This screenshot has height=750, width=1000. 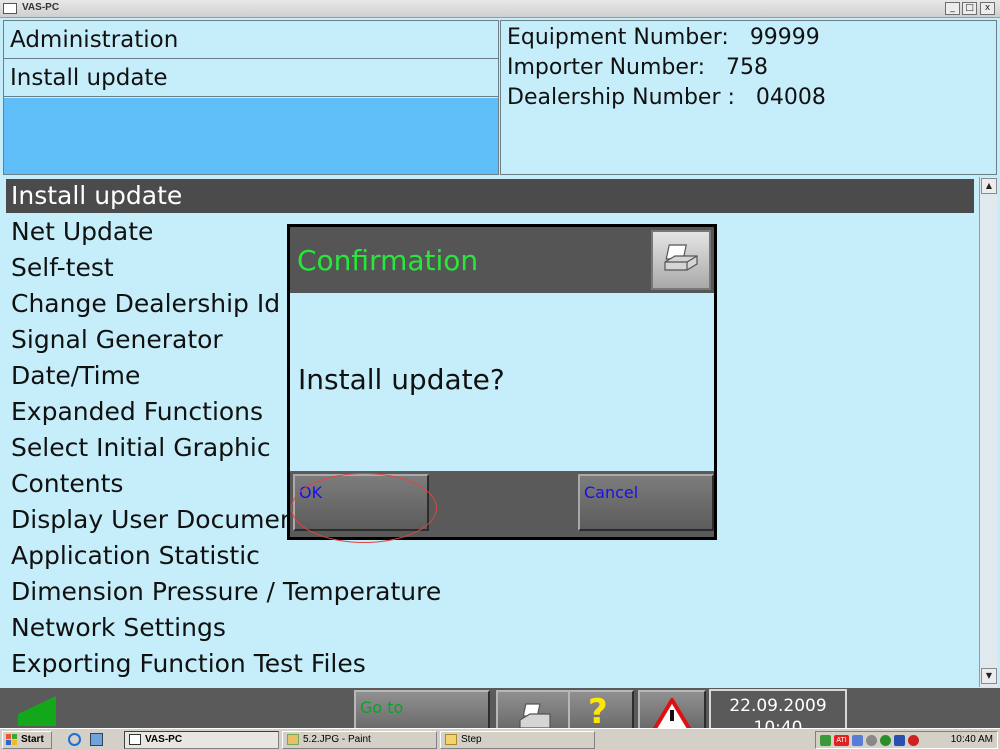 What do you see at coordinates (135, 739) in the screenshot?
I see `window-icon` at bounding box center [135, 739].